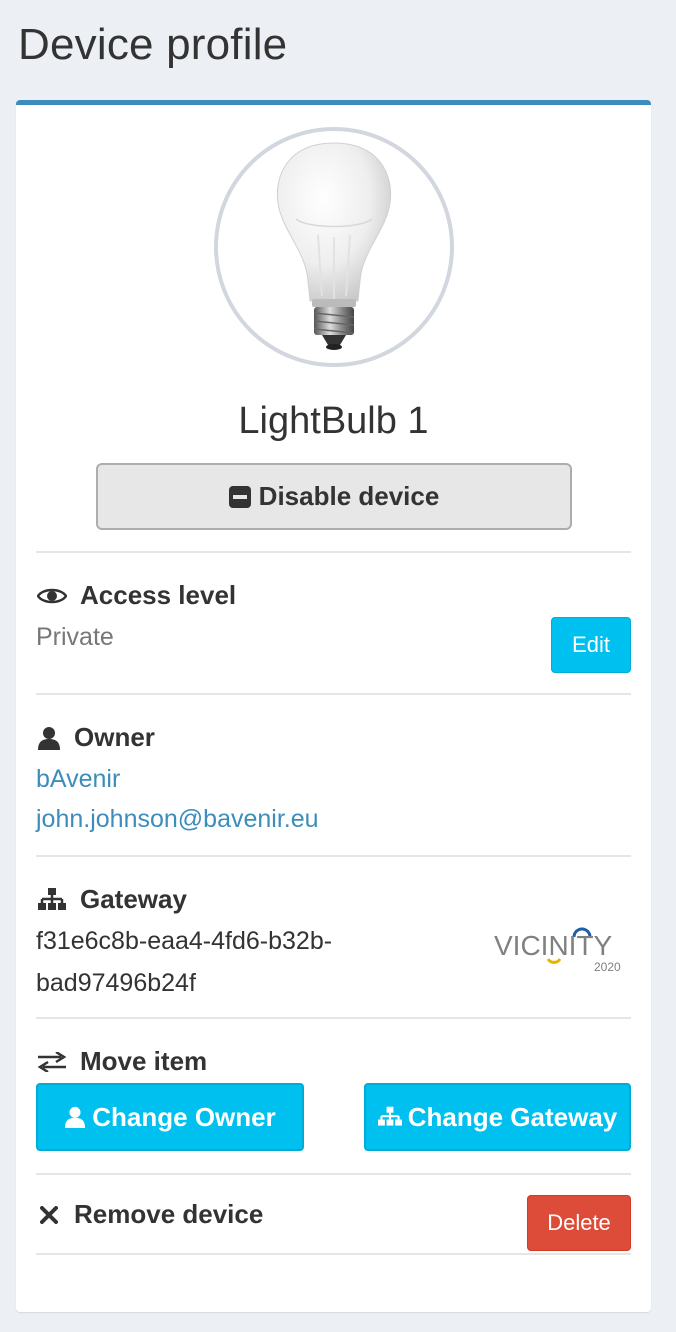 The width and height of the screenshot is (676, 1332). What do you see at coordinates (133, 899) in the screenshot?
I see `gateway-title: Gateway` at bounding box center [133, 899].